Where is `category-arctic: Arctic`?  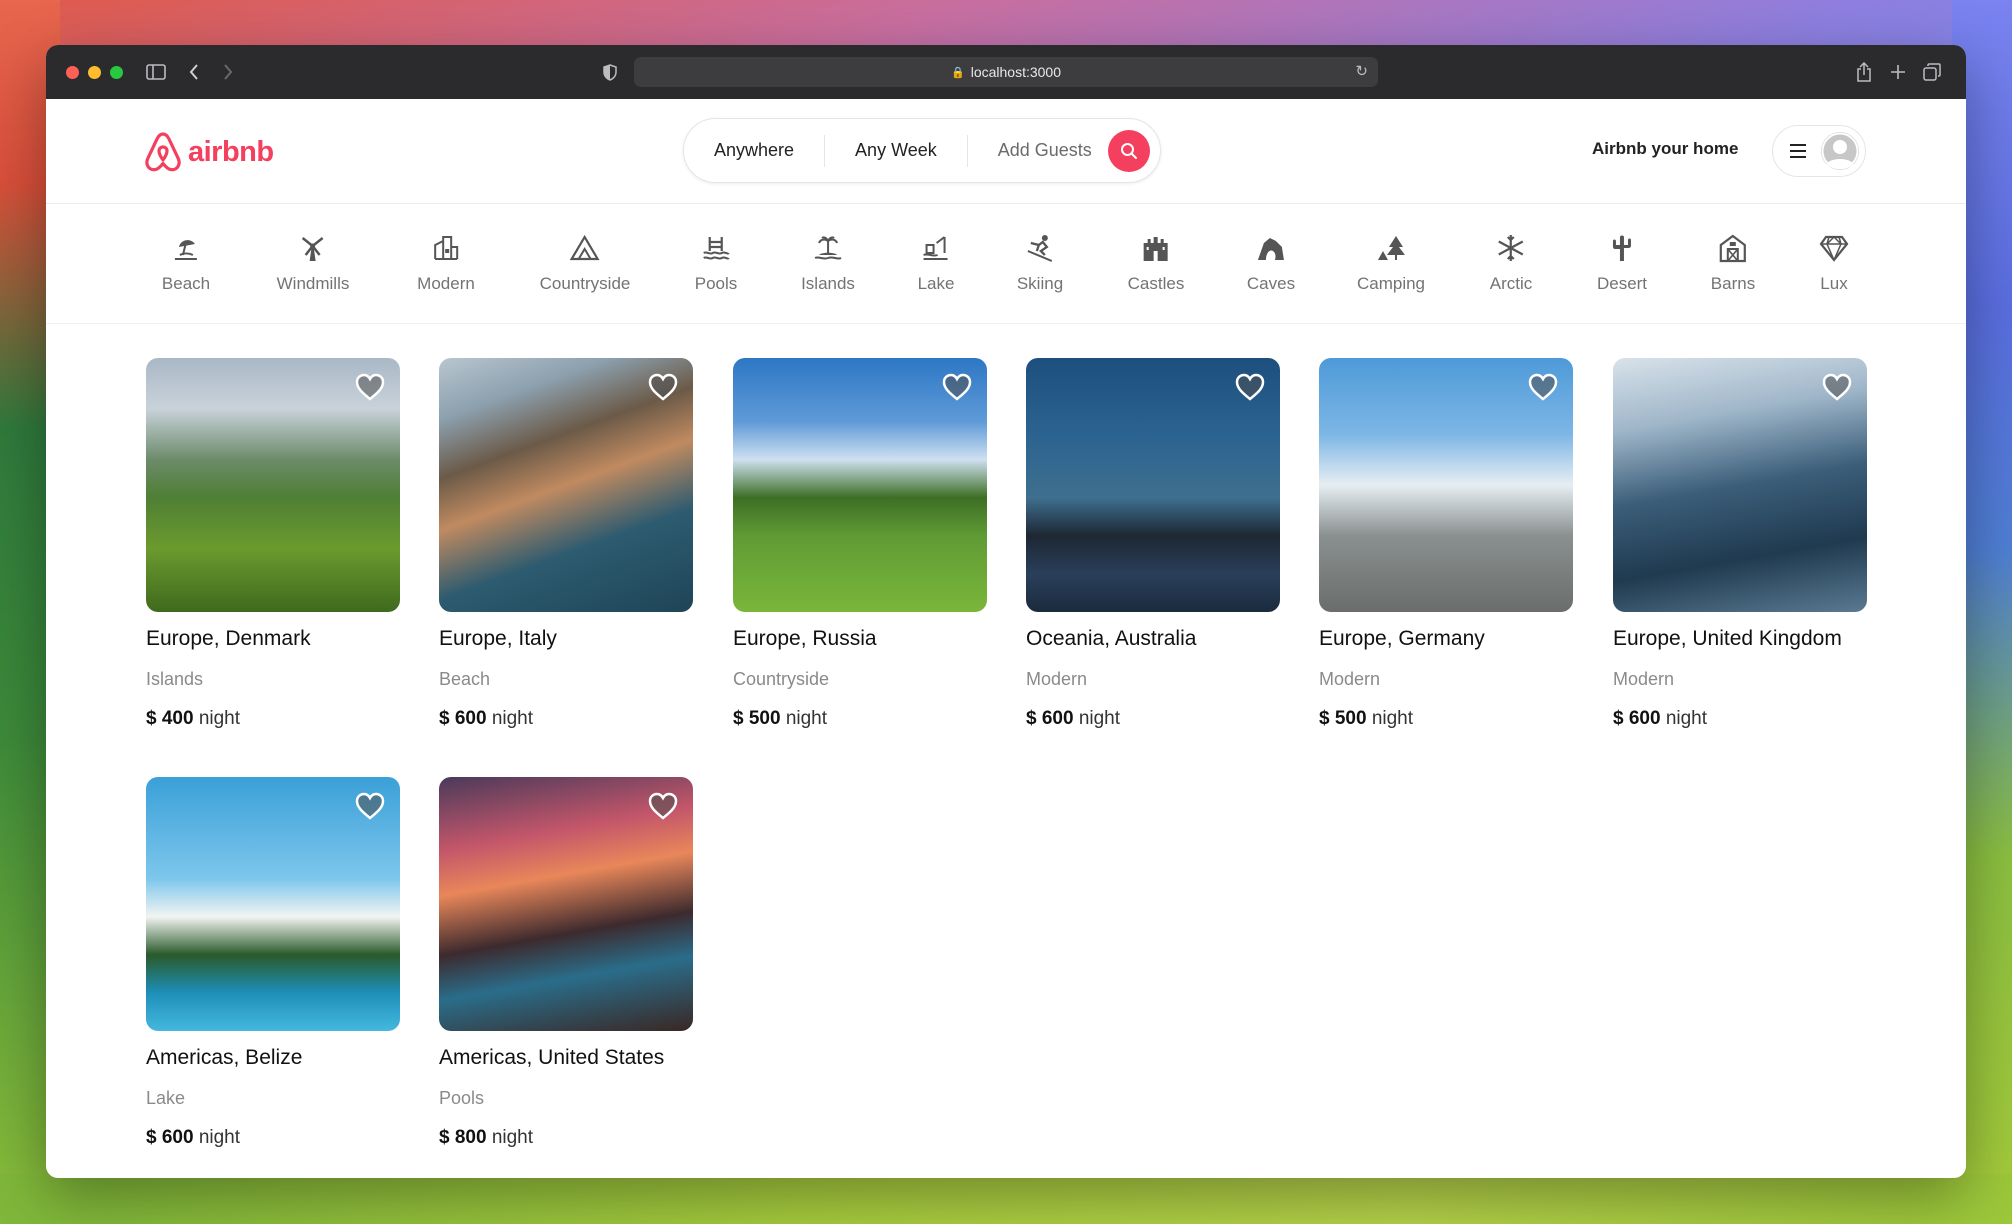
category-arctic: Arctic is located at coordinates (1511, 261).